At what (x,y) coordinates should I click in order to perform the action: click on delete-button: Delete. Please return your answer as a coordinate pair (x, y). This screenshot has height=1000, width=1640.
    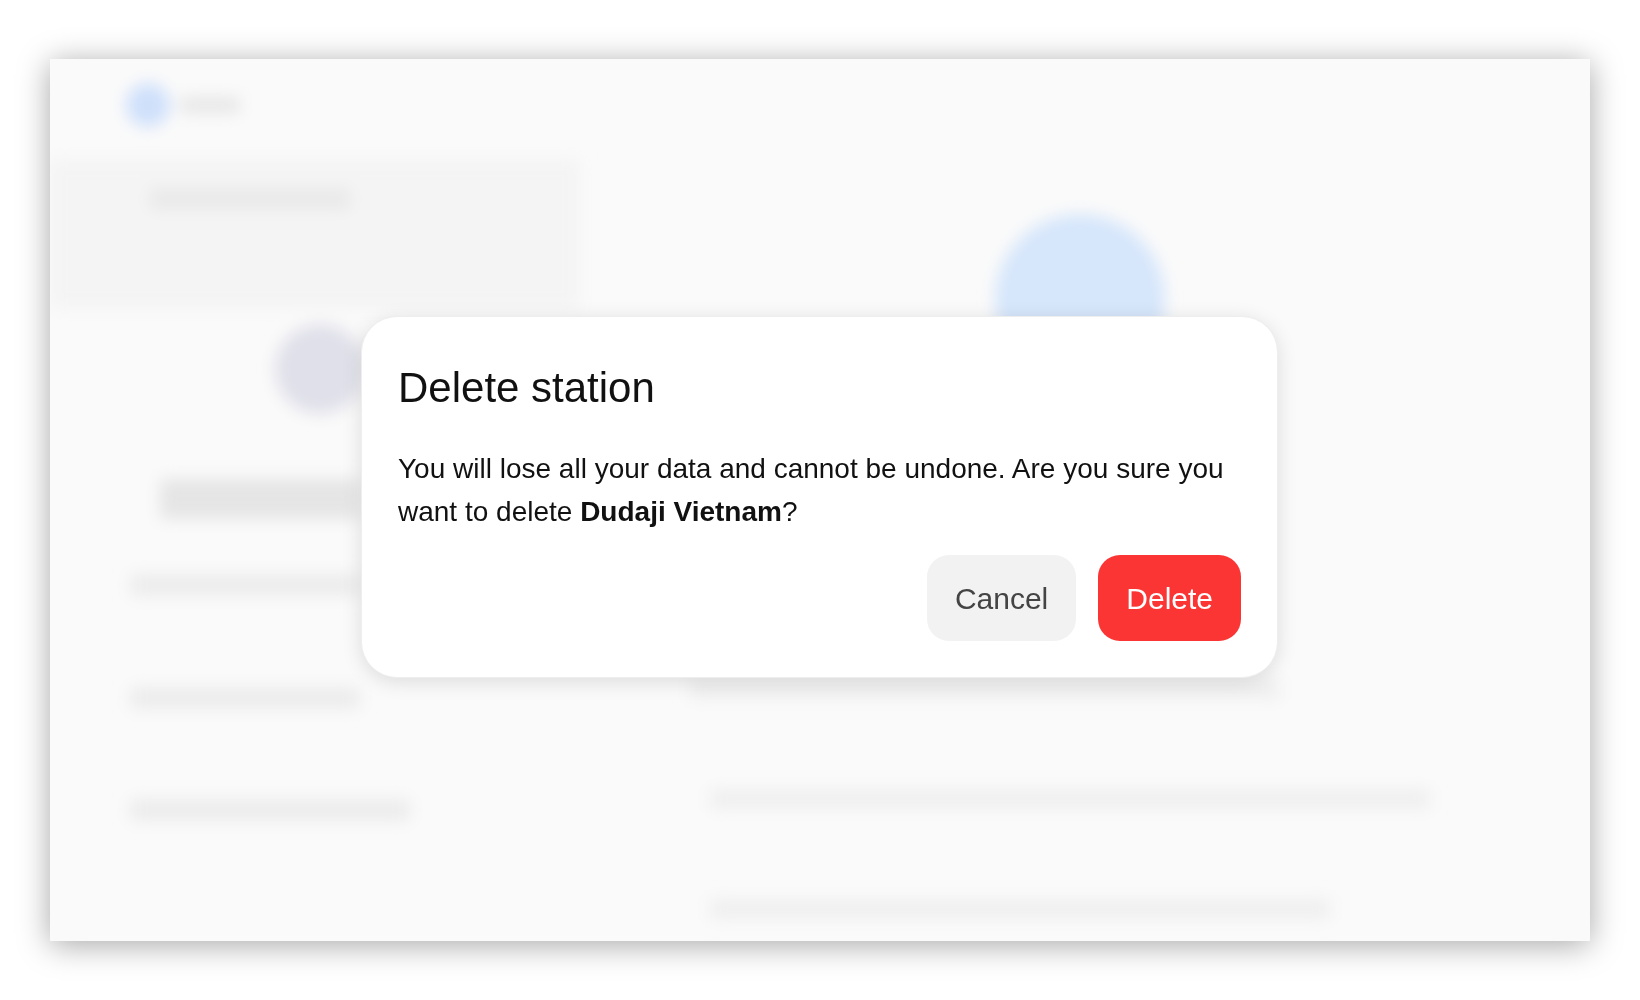
    Looking at the image, I should click on (1169, 598).